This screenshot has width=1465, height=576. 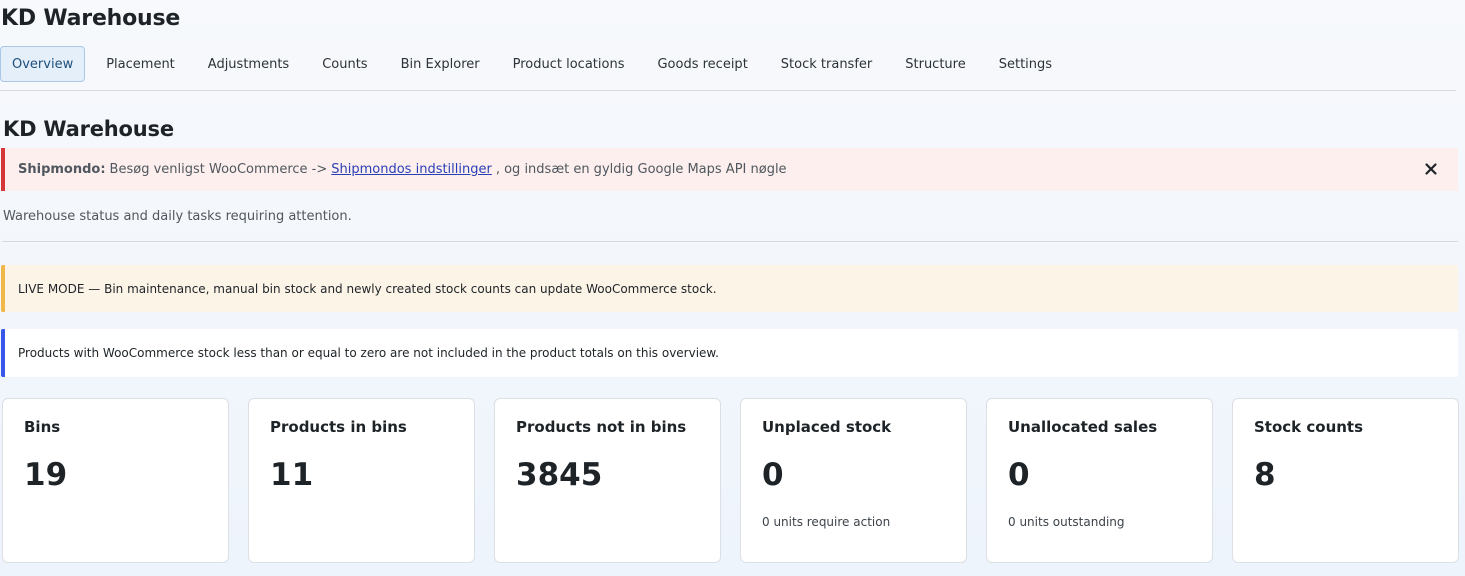 I want to click on card-title: Products not in bins, so click(x=601, y=427).